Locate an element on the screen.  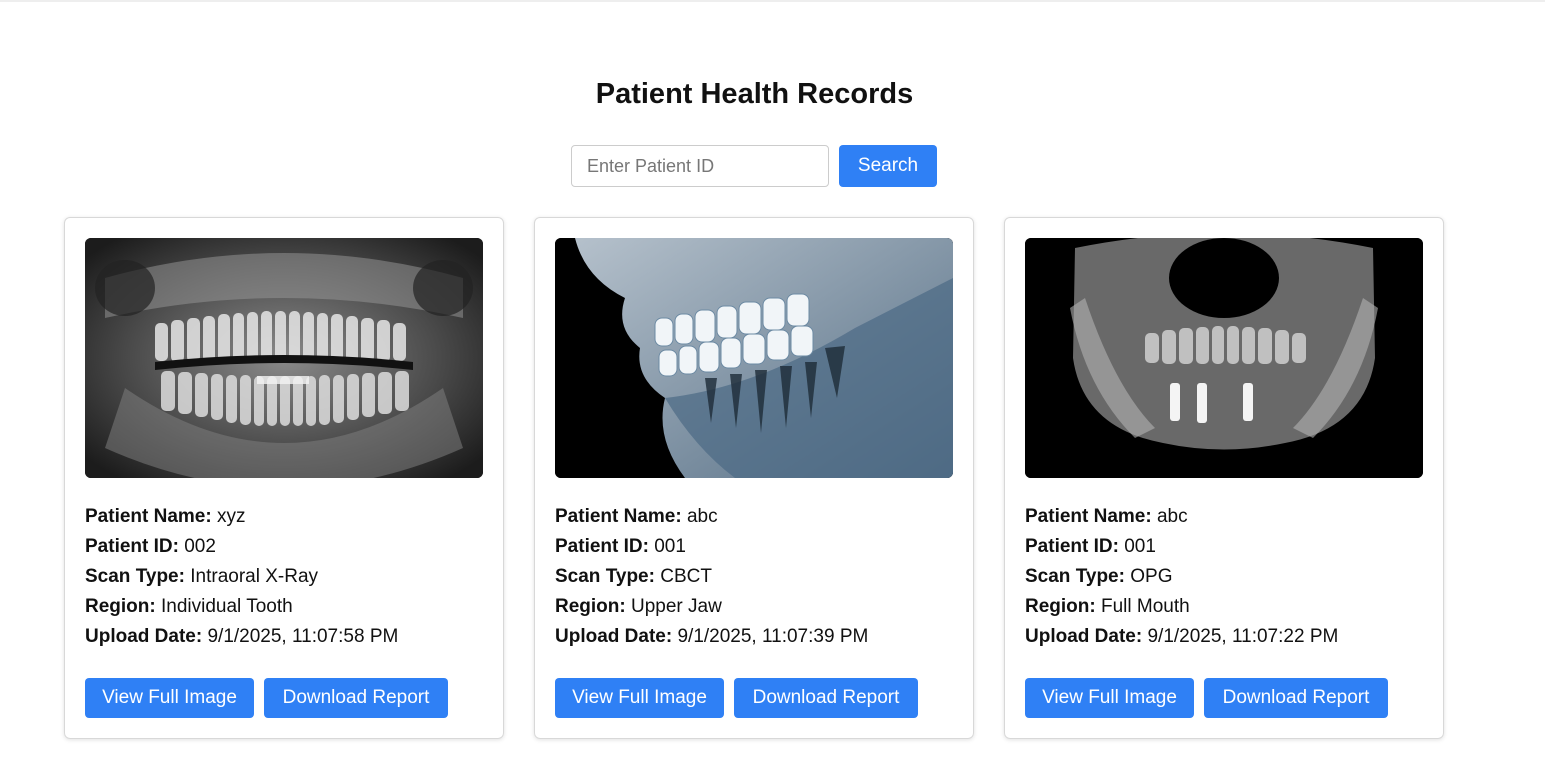
upload-date-value: 9/1/2025, 11:07:58 PM is located at coordinates (303, 636).